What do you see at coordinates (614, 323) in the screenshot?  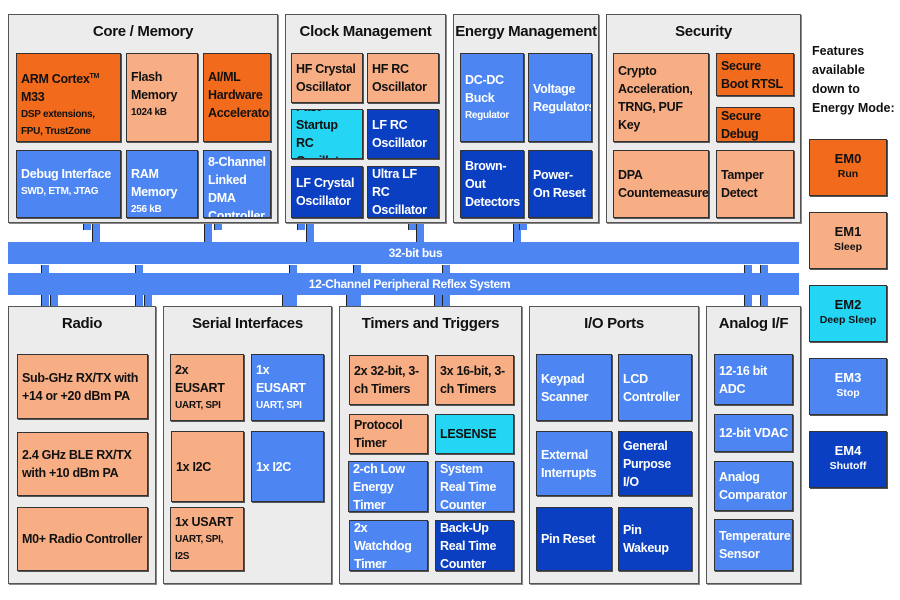 I see `group-title: I/O Ports` at bounding box center [614, 323].